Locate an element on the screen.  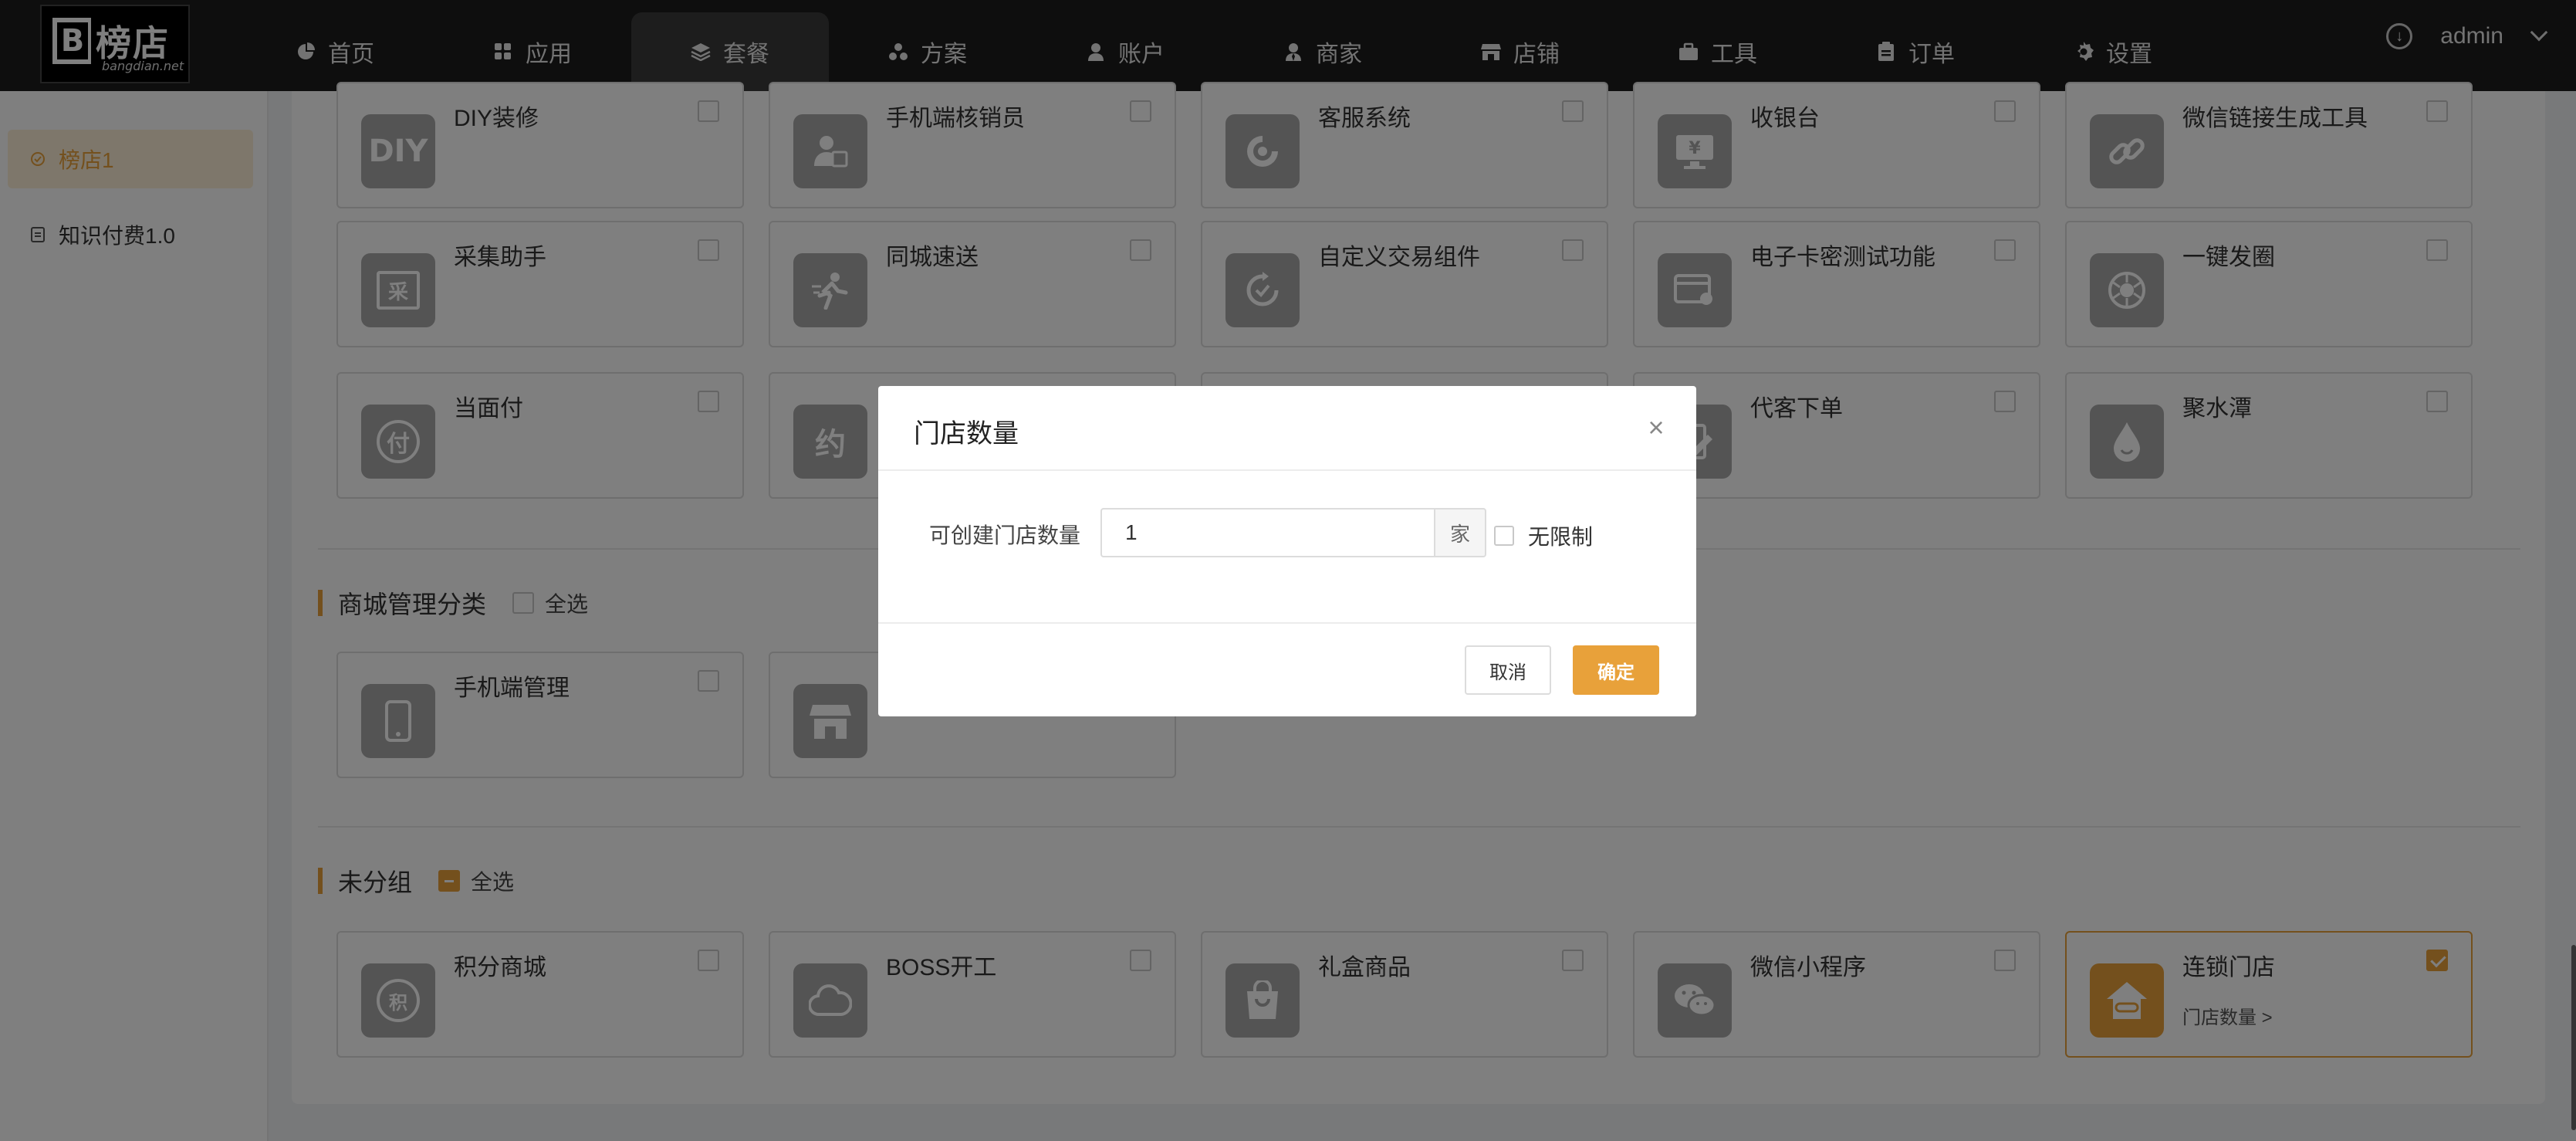
unlimited-checkbox is located at coordinates (1504, 536).